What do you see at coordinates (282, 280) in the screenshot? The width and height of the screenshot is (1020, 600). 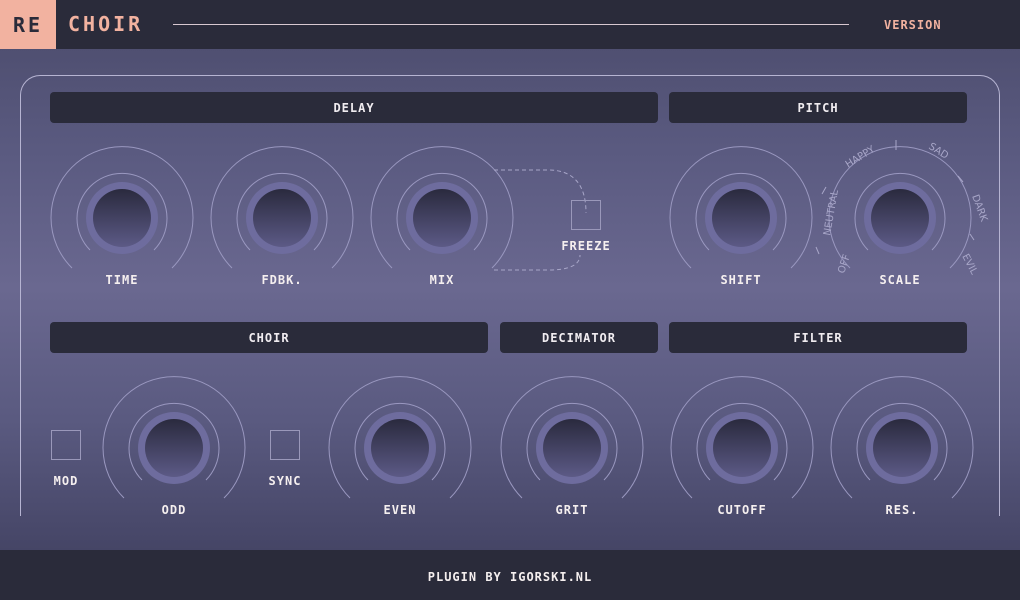 I see `fdbk-label: FDBK.` at bounding box center [282, 280].